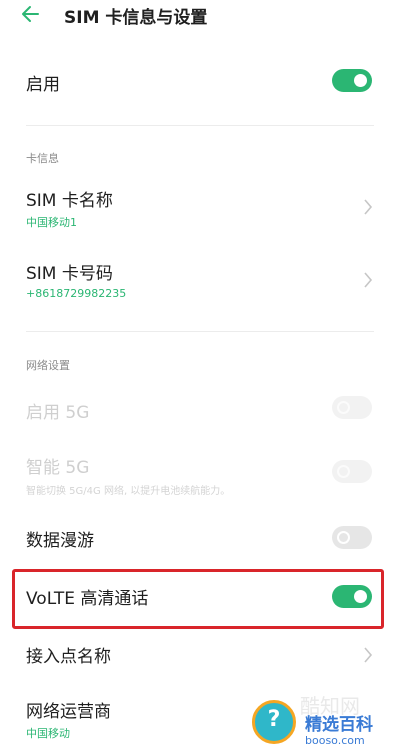 The image size is (402, 754). What do you see at coordinates (201, 598) in the screenshot?
I see `volte-row: VoLTE 高清通话` at bounding box center [201, 598].